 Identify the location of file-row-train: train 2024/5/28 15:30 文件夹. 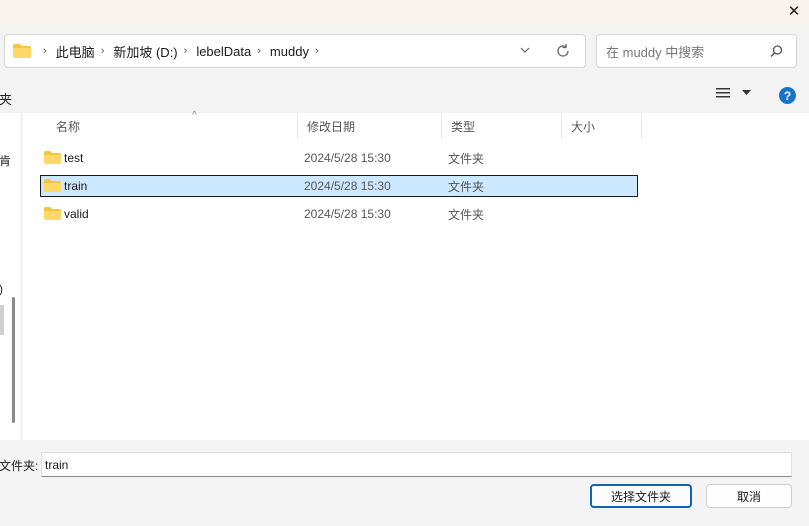
(339, 186).